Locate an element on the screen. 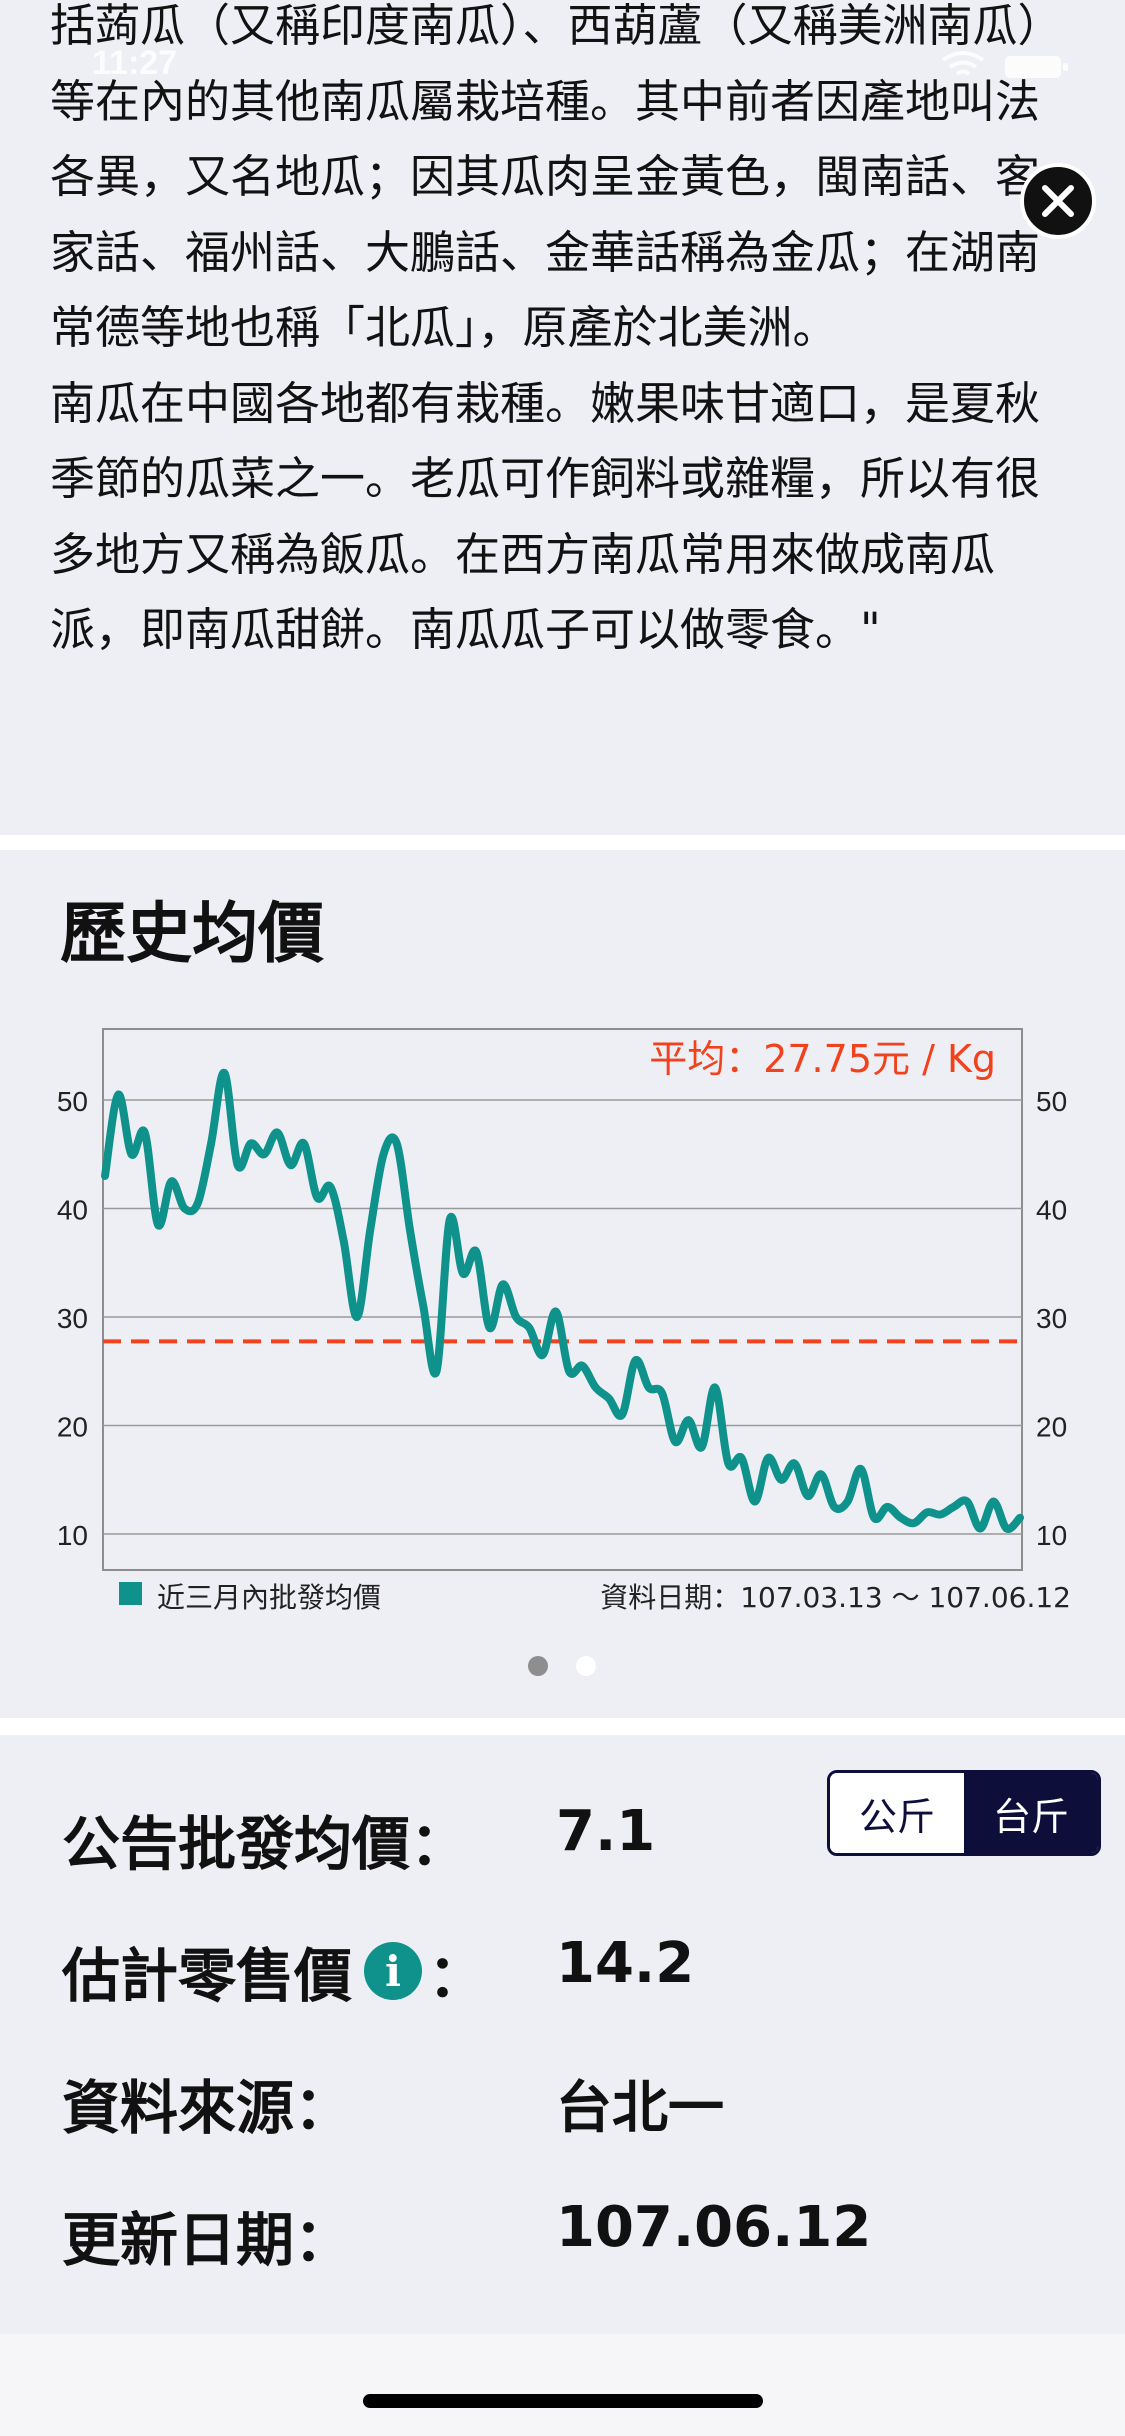 The image size is (1125, 2436). update-date-row: 更新日期： 107.06.12 is located at coordinates (562, 2233).